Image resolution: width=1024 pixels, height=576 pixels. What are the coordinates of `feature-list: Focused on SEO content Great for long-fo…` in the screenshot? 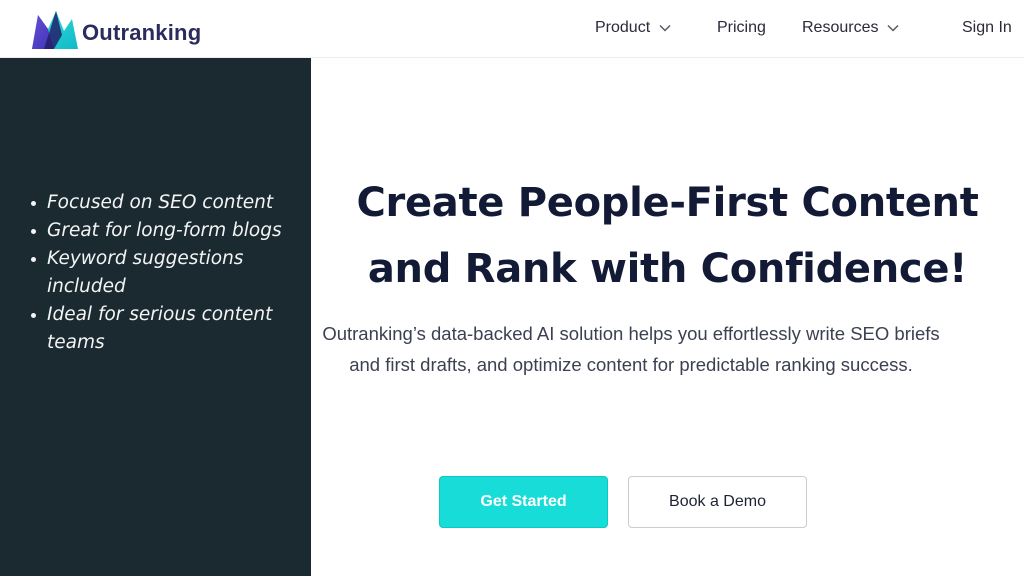 It's located at (160, 273).